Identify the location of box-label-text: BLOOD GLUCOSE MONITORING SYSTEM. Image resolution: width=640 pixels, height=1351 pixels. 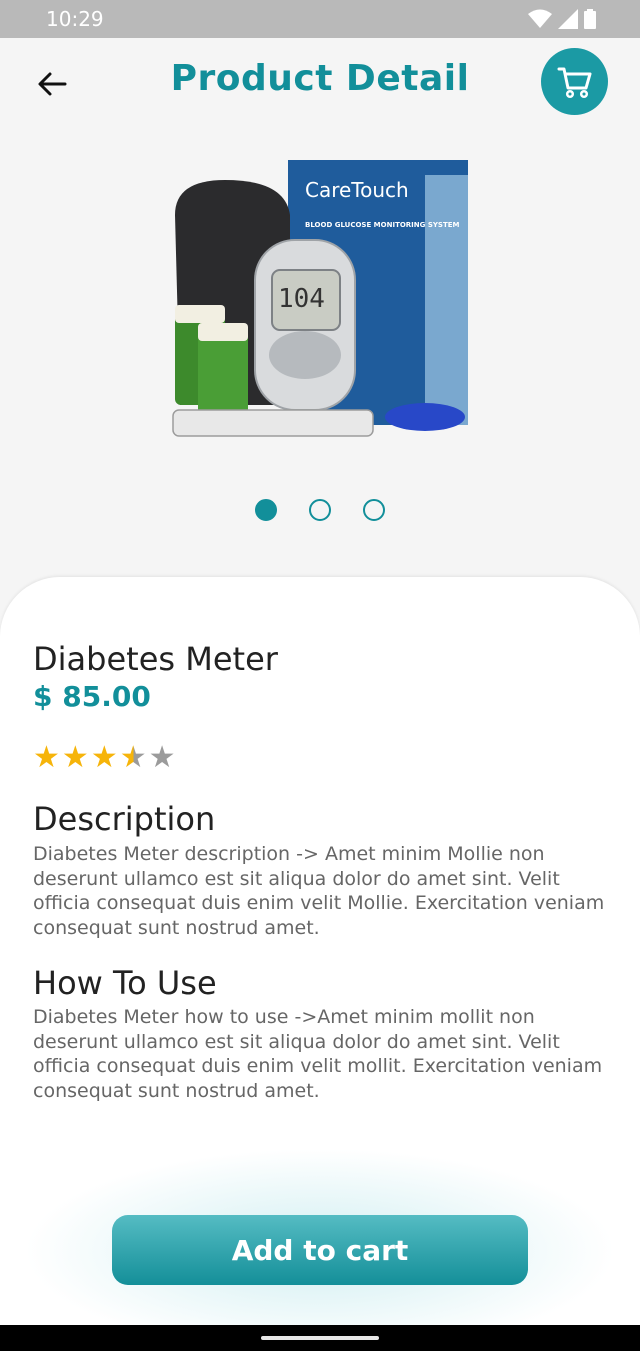
(382, 225).